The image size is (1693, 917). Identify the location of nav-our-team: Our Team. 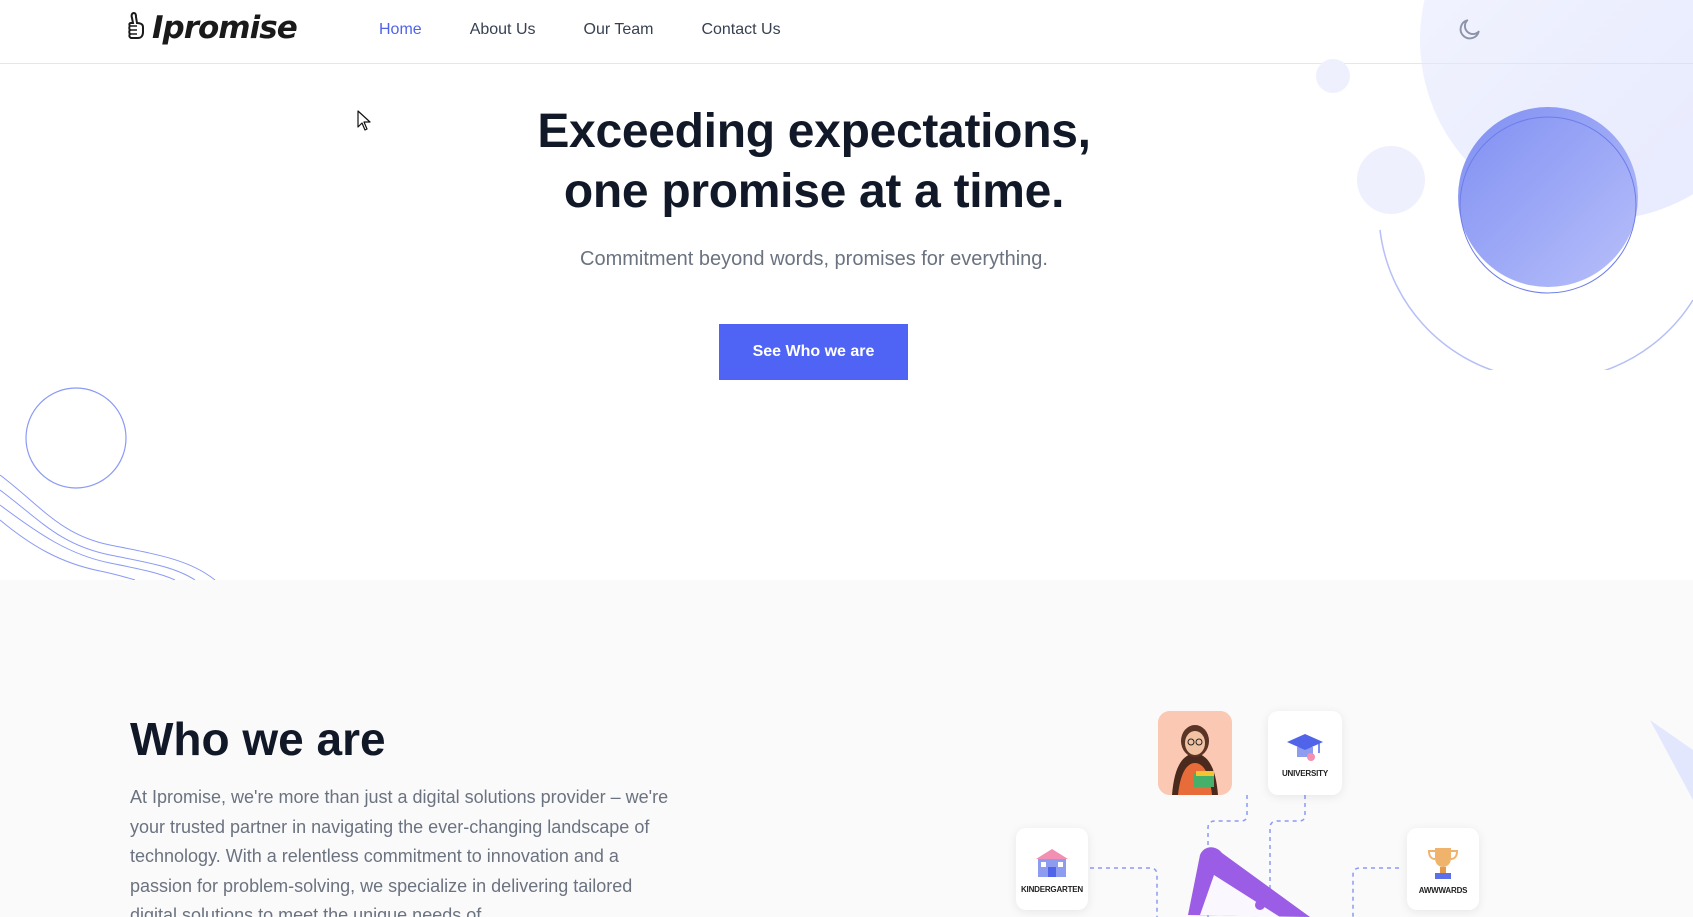
(619, 30).